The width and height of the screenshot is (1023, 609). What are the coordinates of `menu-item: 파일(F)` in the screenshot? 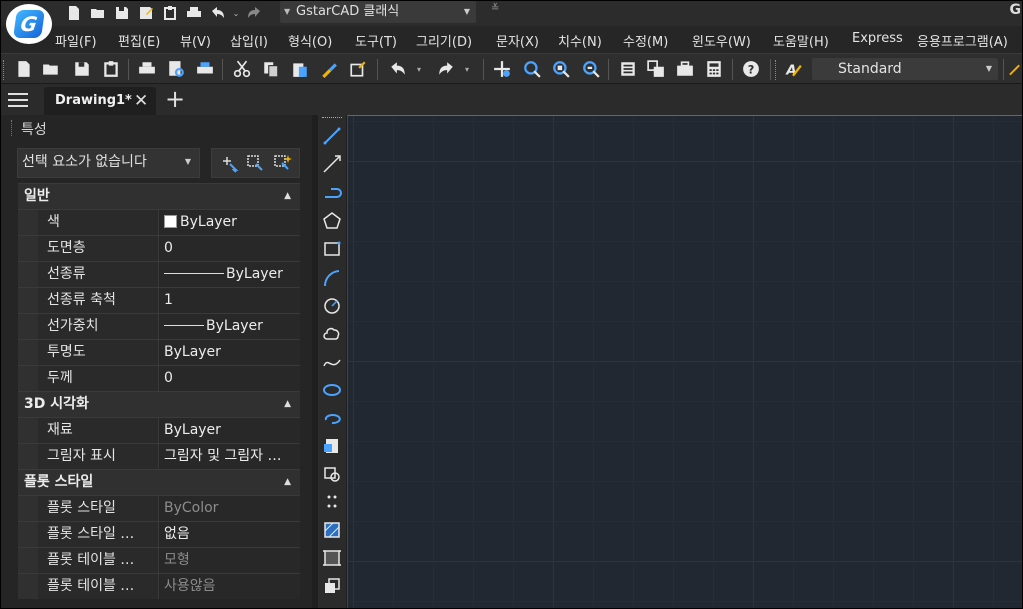 It's located at (76, 40).